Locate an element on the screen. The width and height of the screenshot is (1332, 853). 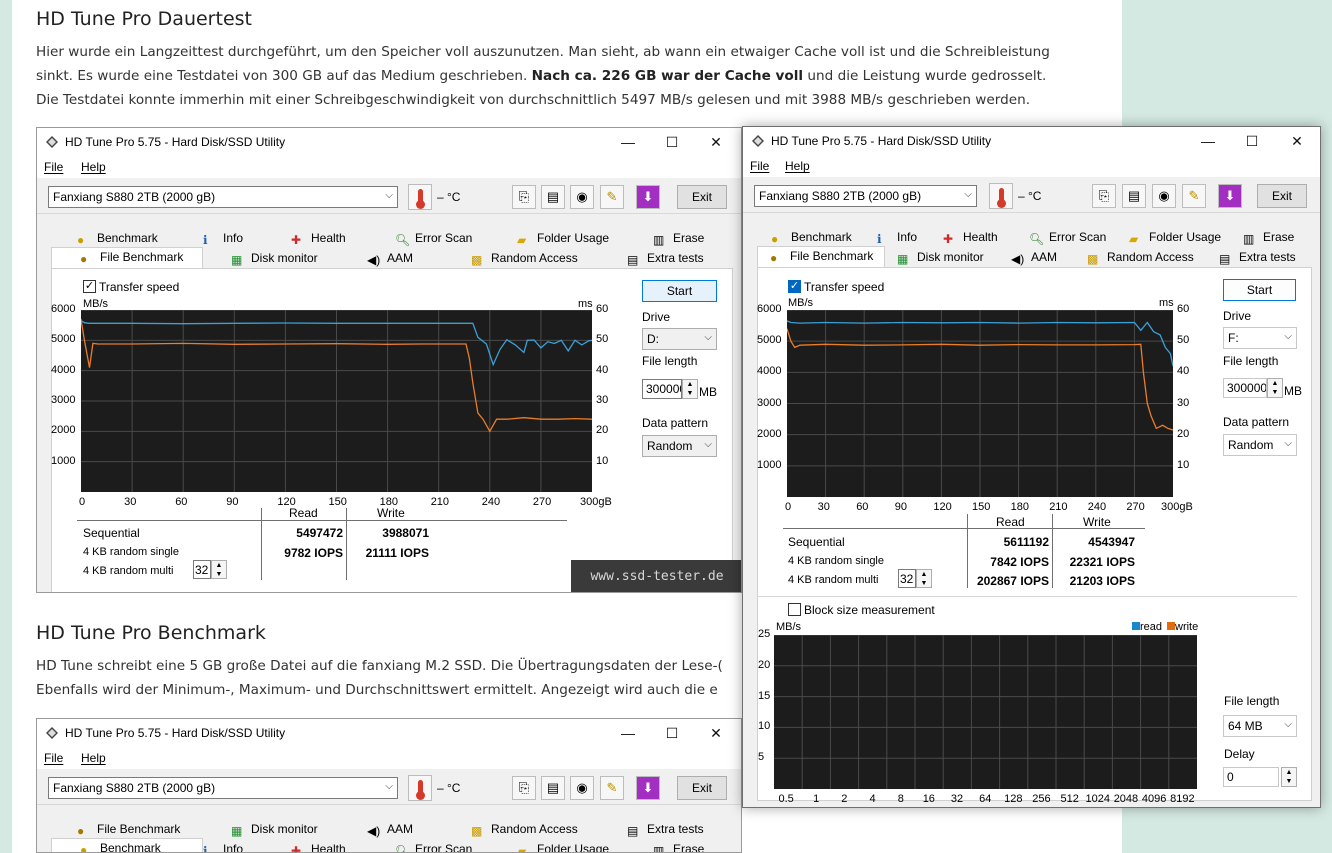
block-size-checkbox is located at coordinates (794, 609).